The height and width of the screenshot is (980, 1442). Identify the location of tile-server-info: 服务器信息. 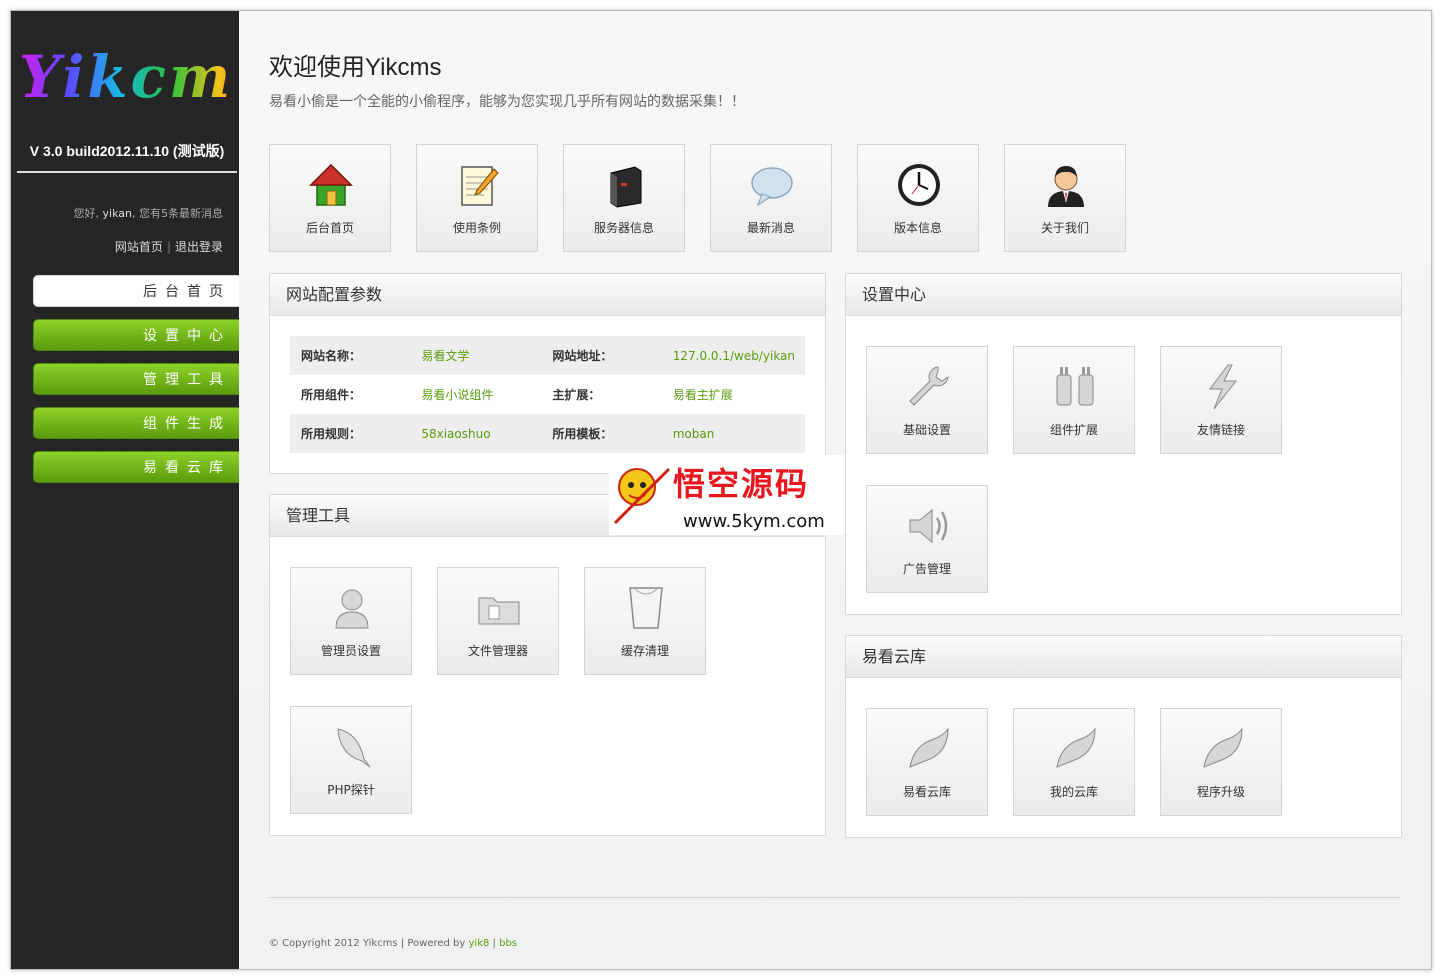
(624, 198).